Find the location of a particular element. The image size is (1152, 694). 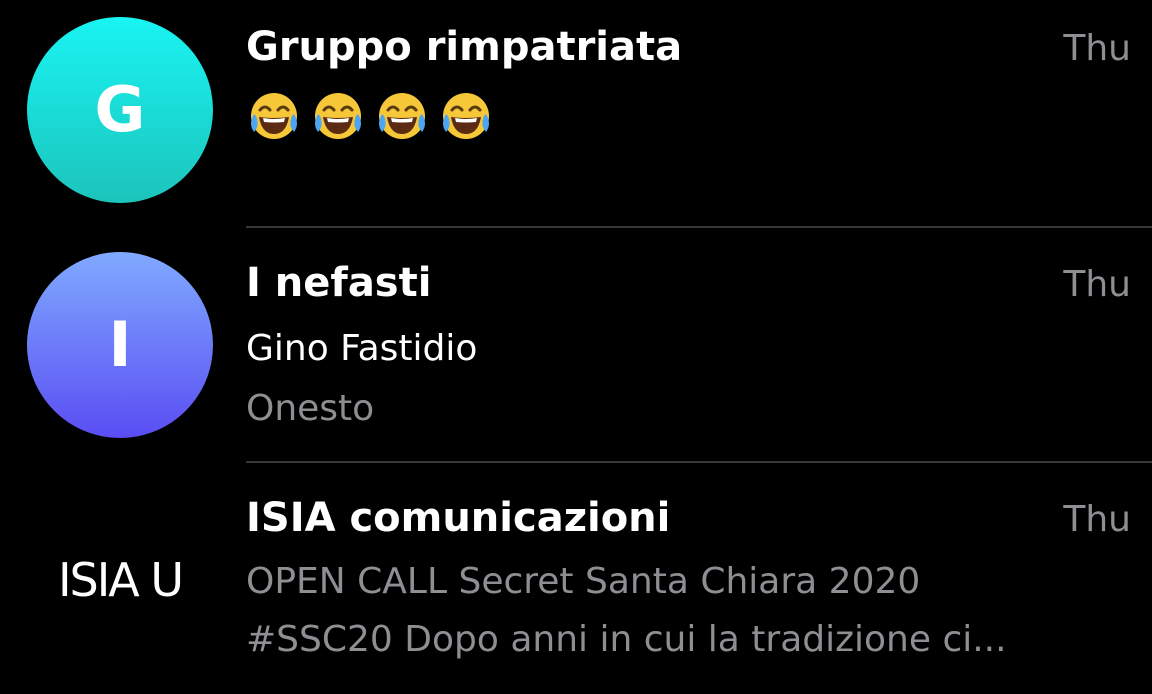

message-preview-line-1: OPEN CALL Secret Santa Chiara 2020 is located at coordinates (583, 581).